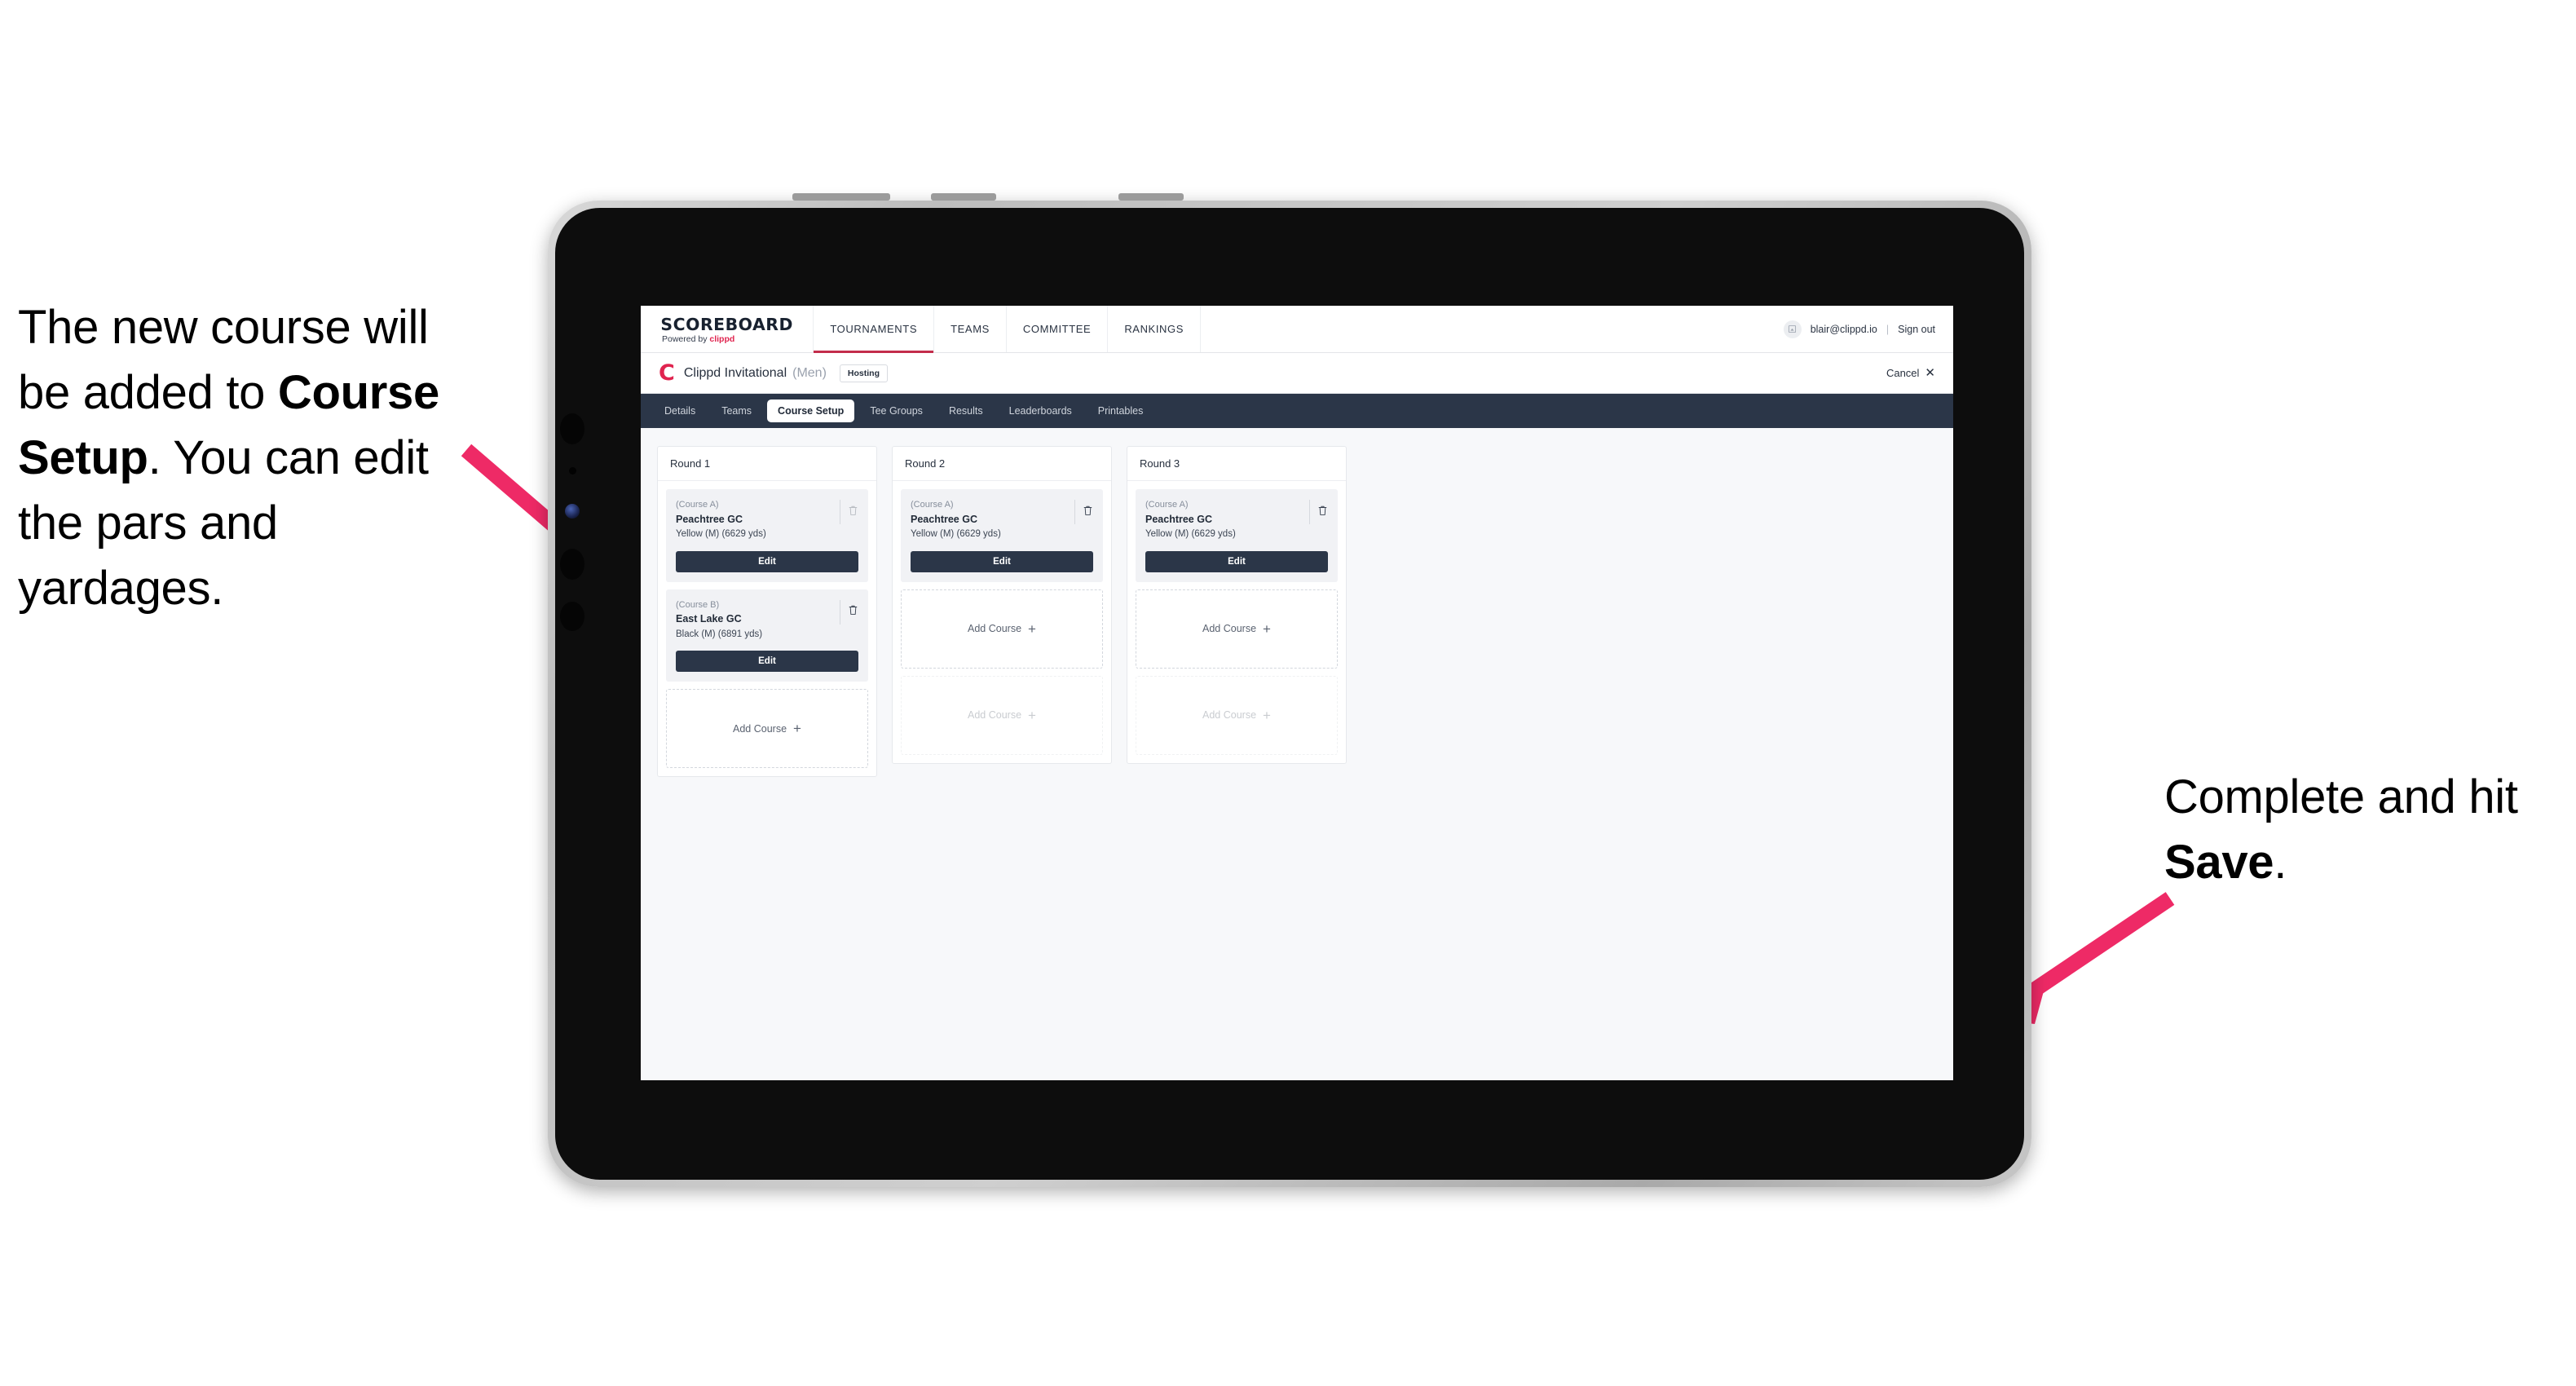 This screenshot has height=1386, width=2576. I want to click on annotation-right-bold: Save, so click(2219, 862).